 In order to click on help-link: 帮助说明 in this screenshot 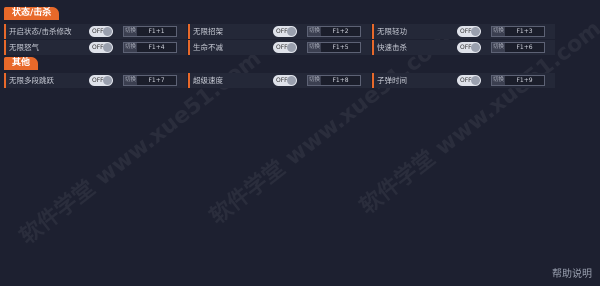, I will do `click(572, 272)`.